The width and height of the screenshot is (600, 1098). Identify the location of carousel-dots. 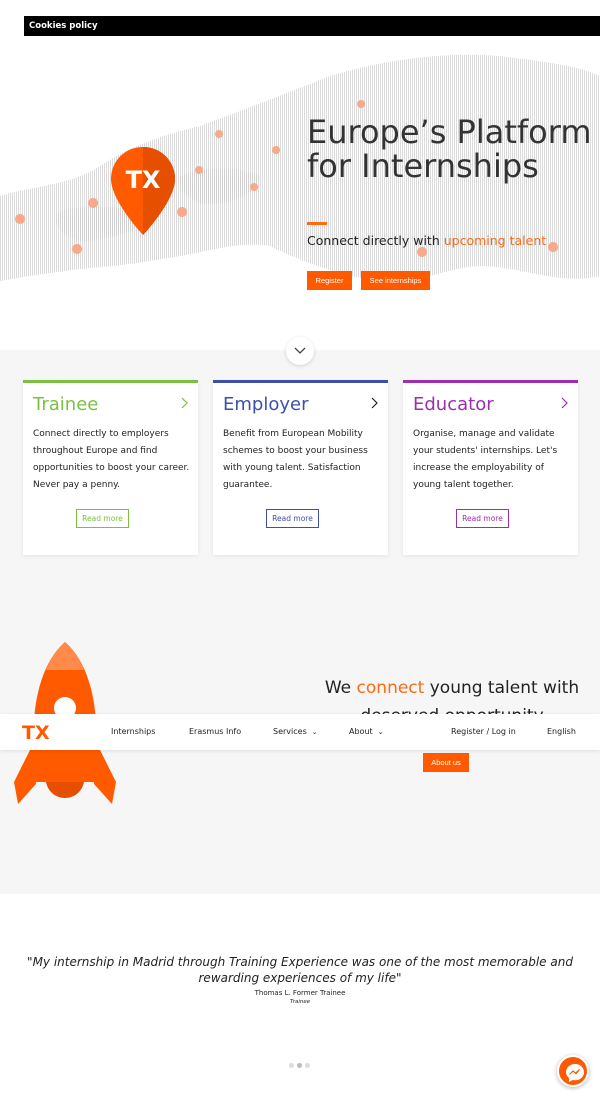
(301, 1060).